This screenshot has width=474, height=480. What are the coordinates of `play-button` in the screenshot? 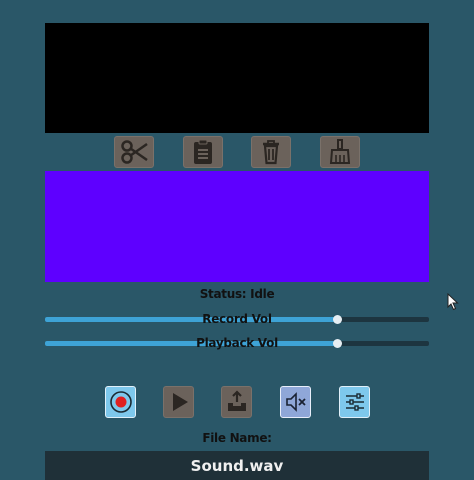 It's located at (178, 402).